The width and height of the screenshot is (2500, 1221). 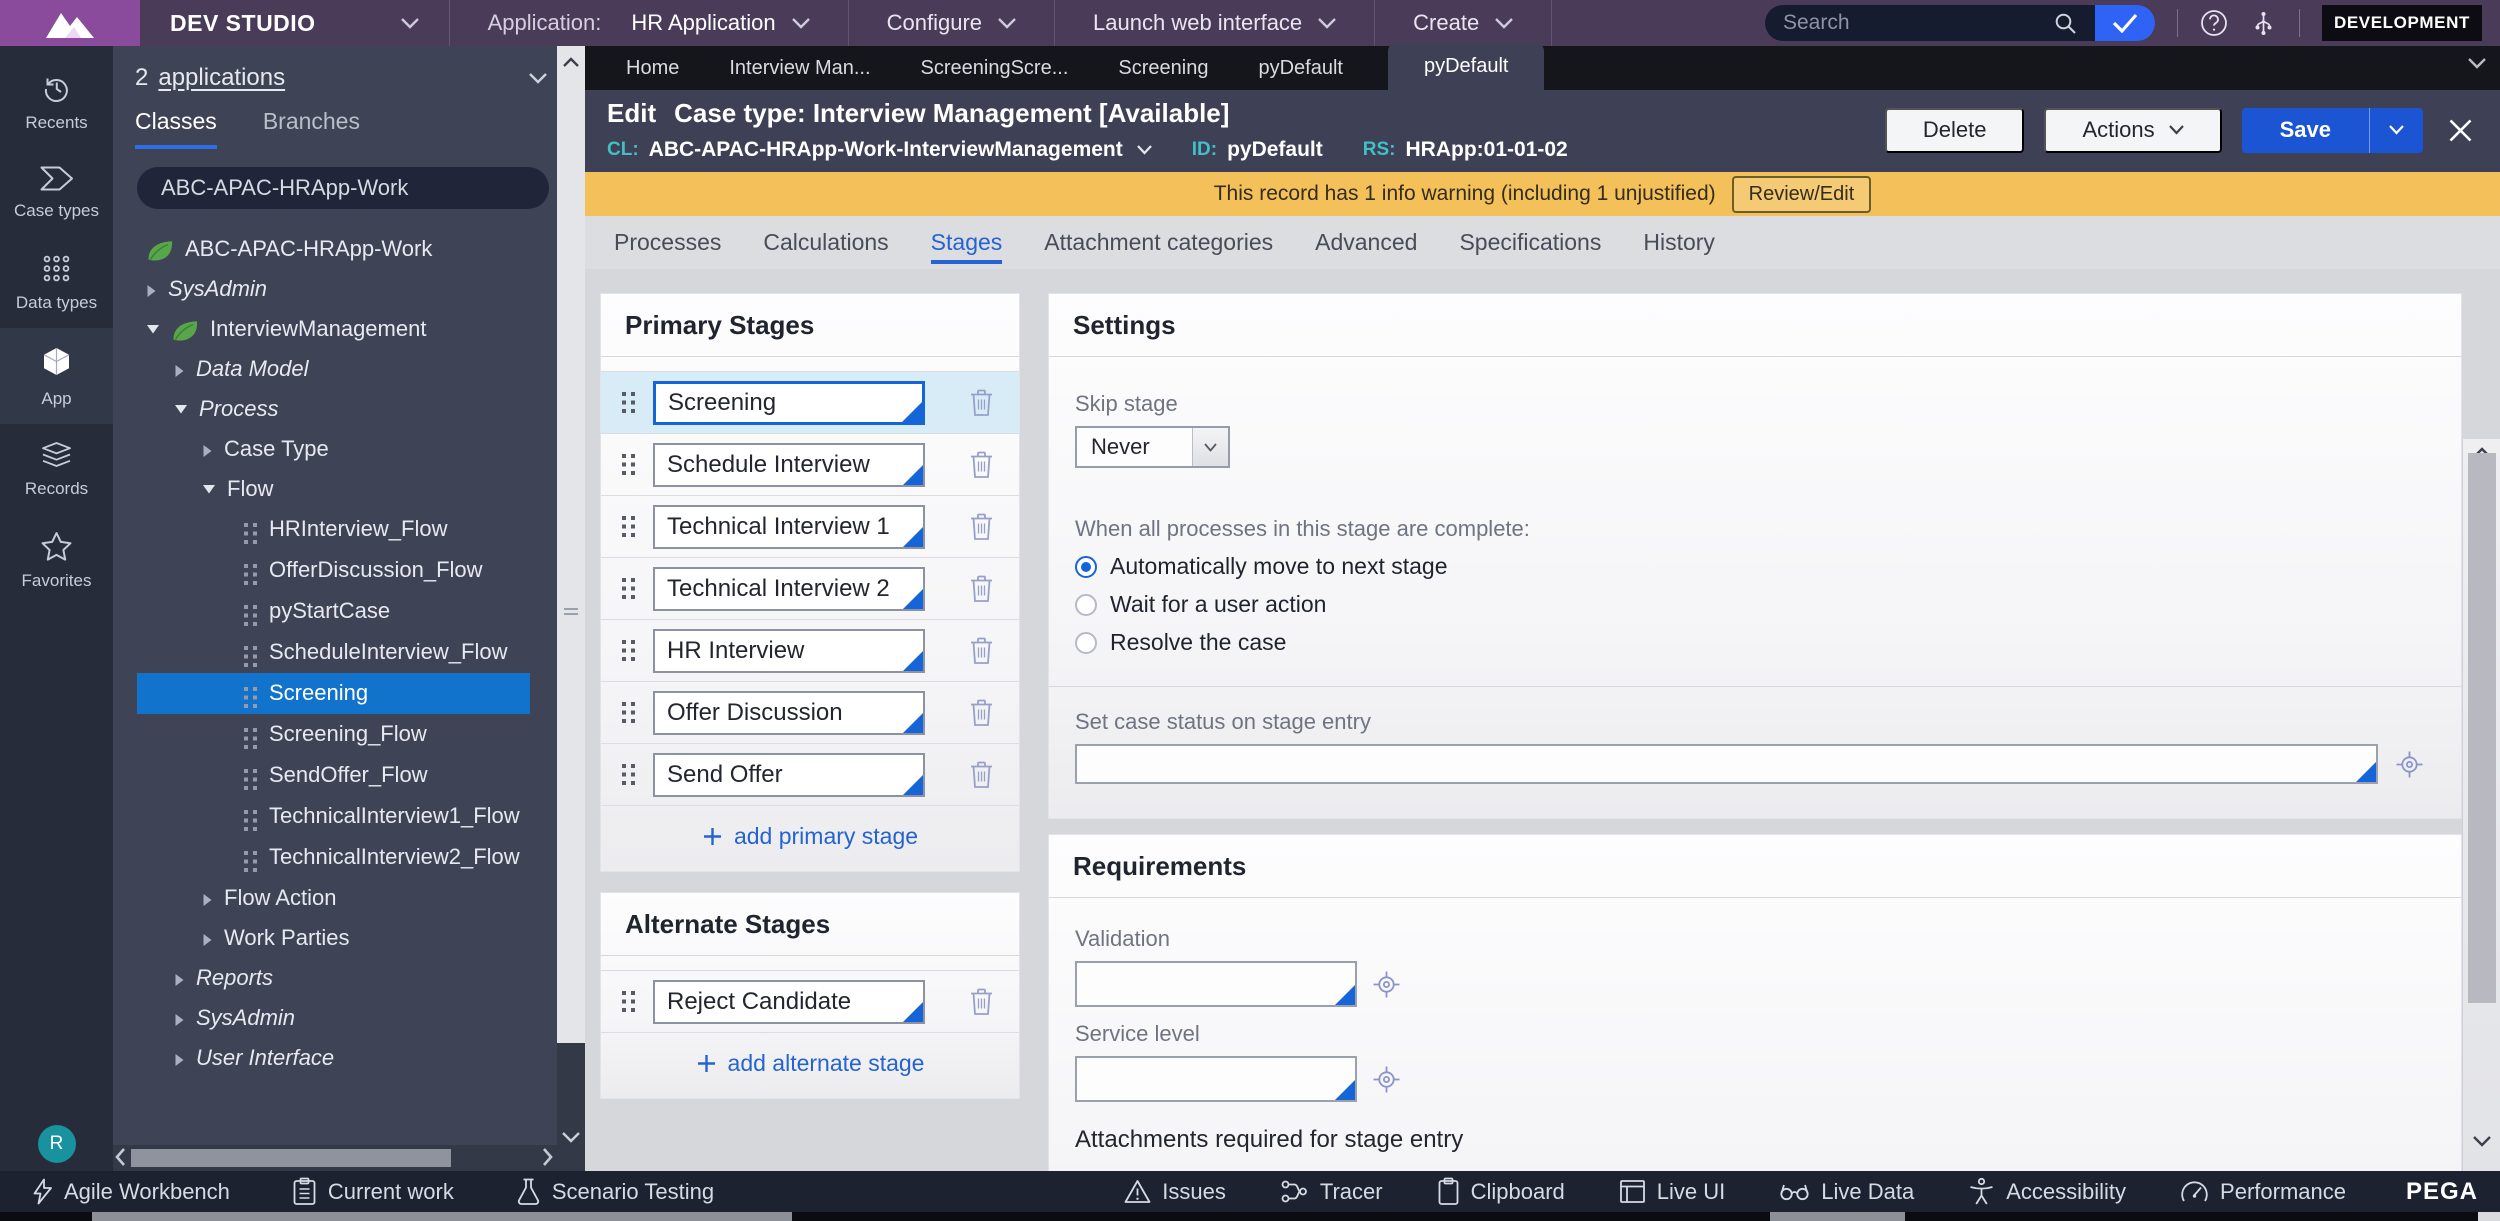 I want to click on topbar-menu-item: Configure, so click(x=952, y=23).